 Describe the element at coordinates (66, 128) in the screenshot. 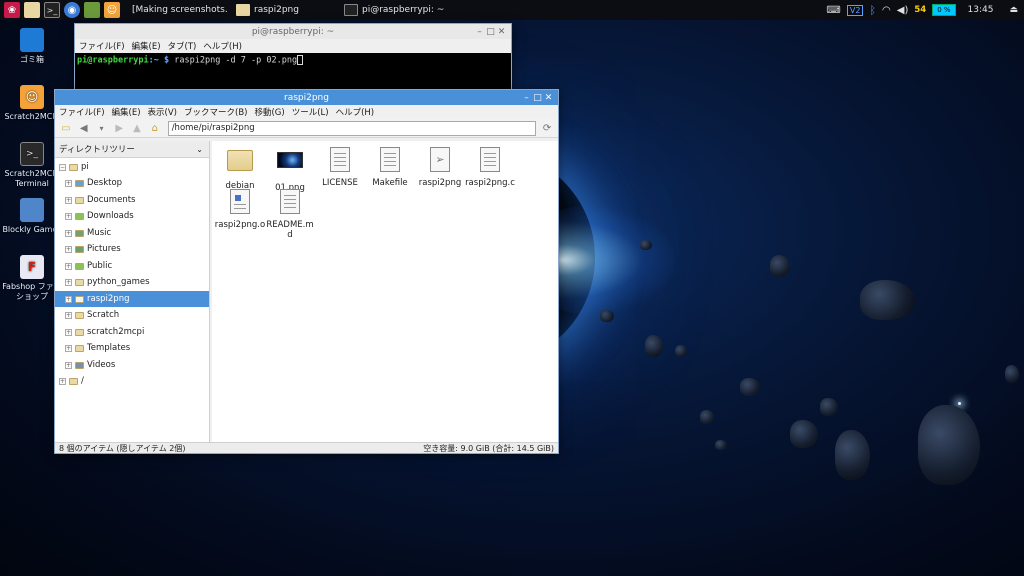

I see `new-tab-icon: ▭` at that location.